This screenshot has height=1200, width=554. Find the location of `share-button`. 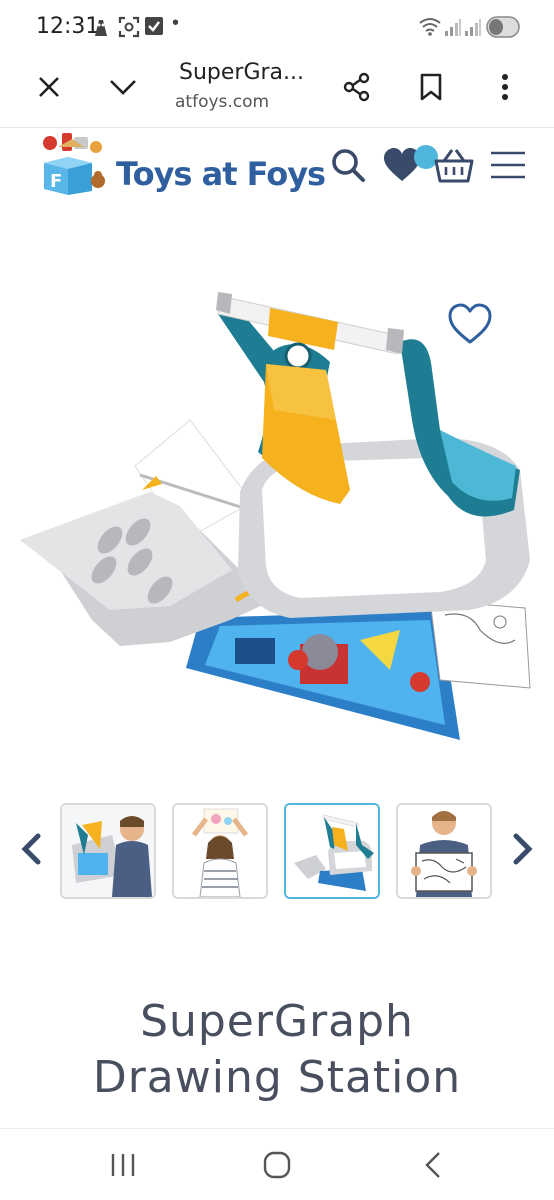

share-button is located at coordinates (357, 87).